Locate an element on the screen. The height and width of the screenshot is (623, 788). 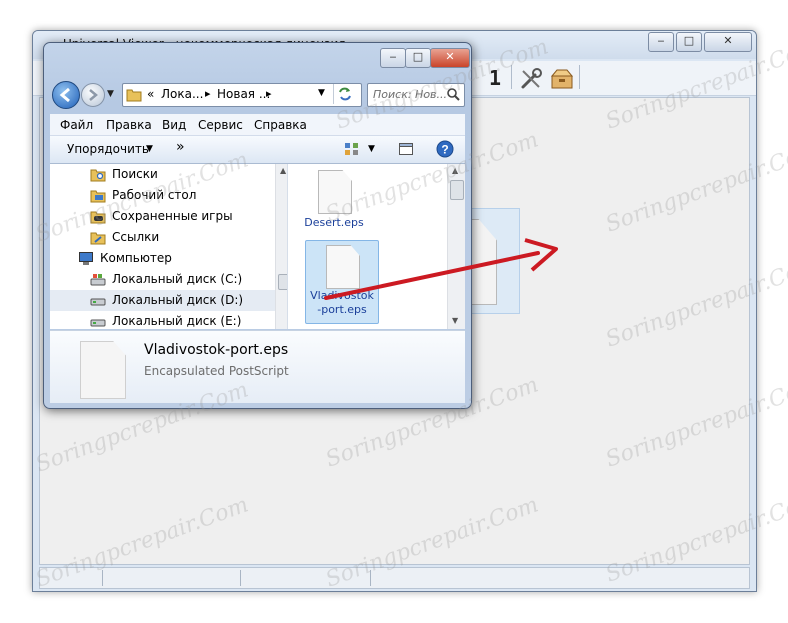
drag-arrow-icon is located at coordinates (441, 269).